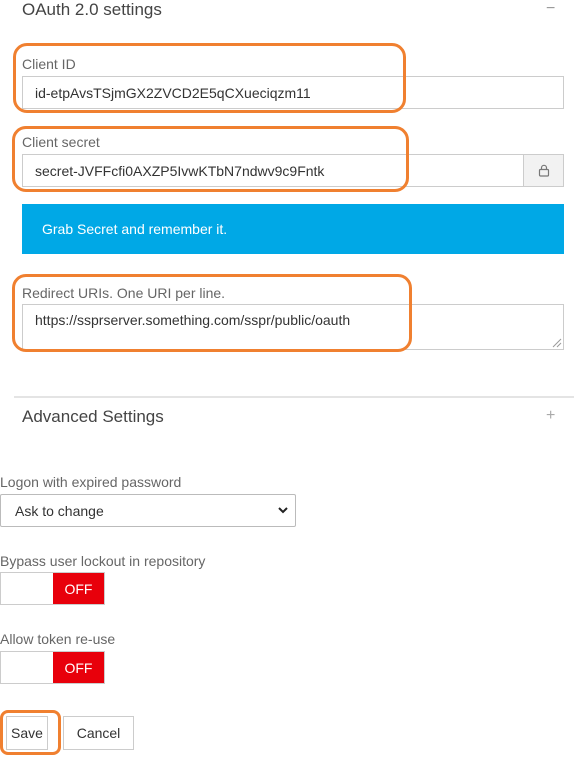 The image size is (580, 762). I want to click on advanced-settings-title: Advanced Settings, so click(93, 416).